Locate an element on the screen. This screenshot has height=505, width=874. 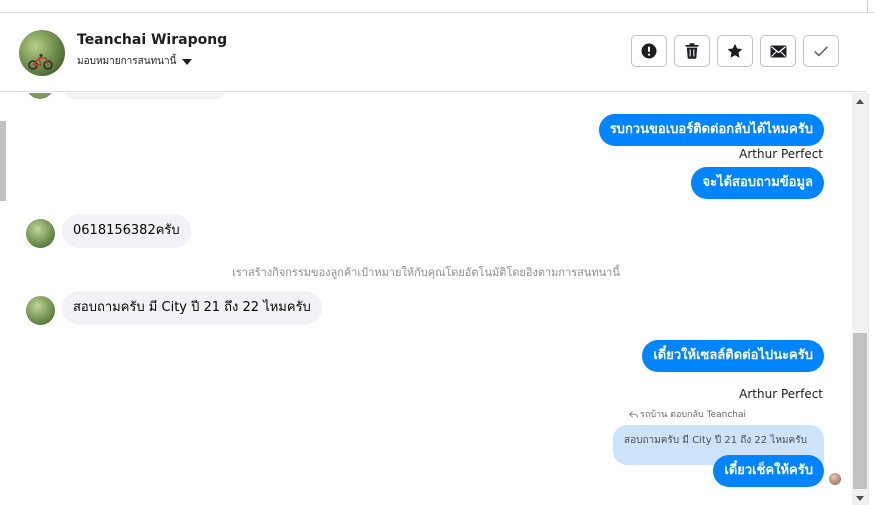
contact-avatar-partial is located at coordinates (40, 96).